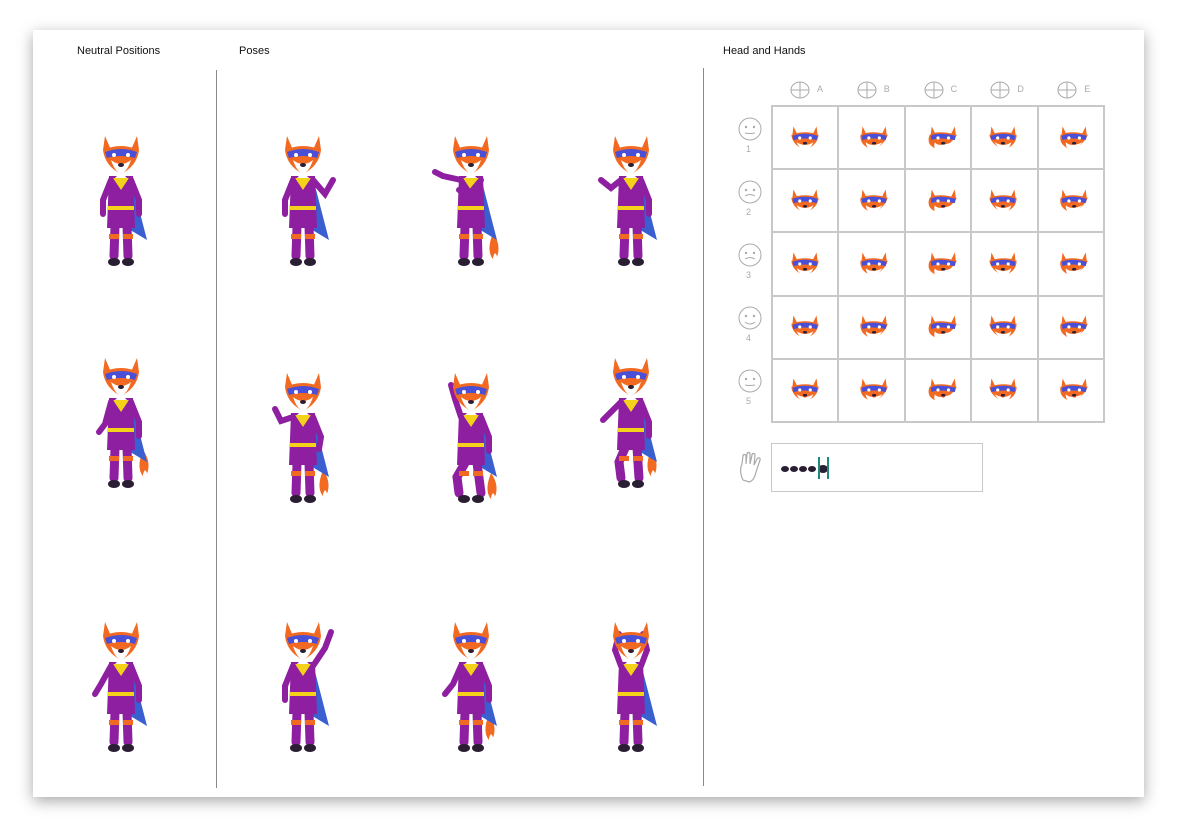 This screenshot has height=826, width=1177. I want to click on row-label: 3, so click(749, 275).